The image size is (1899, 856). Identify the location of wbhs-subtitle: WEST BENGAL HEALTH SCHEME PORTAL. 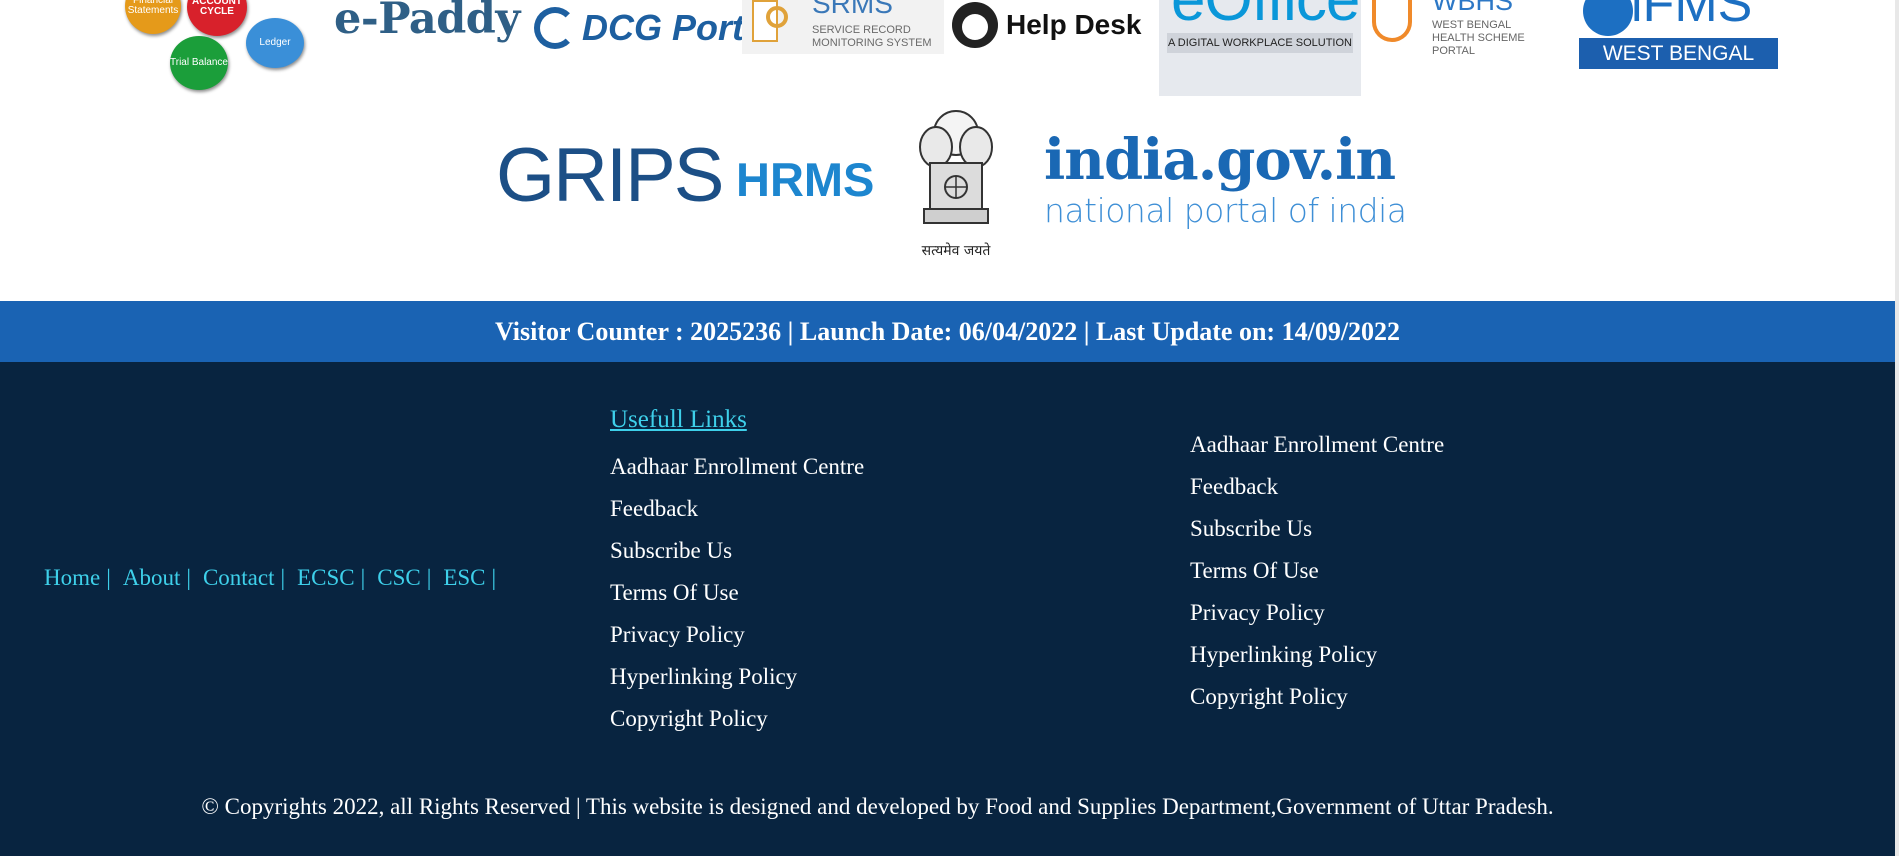
(1501, 39).